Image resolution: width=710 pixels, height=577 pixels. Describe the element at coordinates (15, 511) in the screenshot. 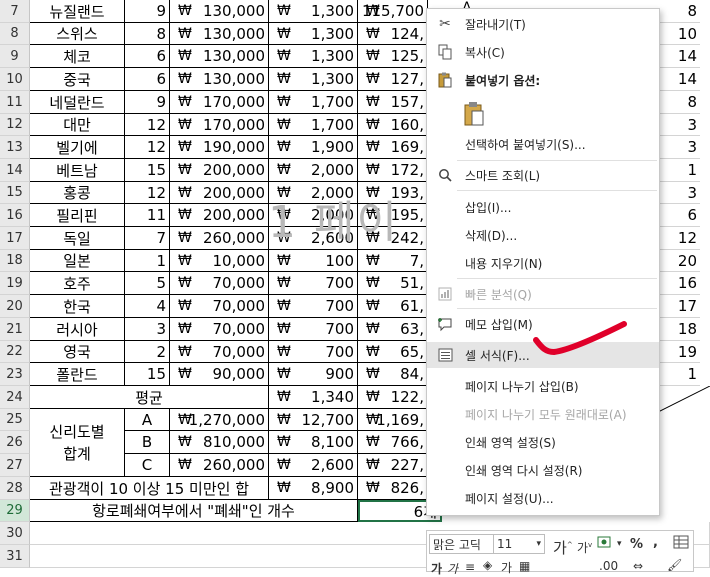

I see `row-header: 29` at that location.